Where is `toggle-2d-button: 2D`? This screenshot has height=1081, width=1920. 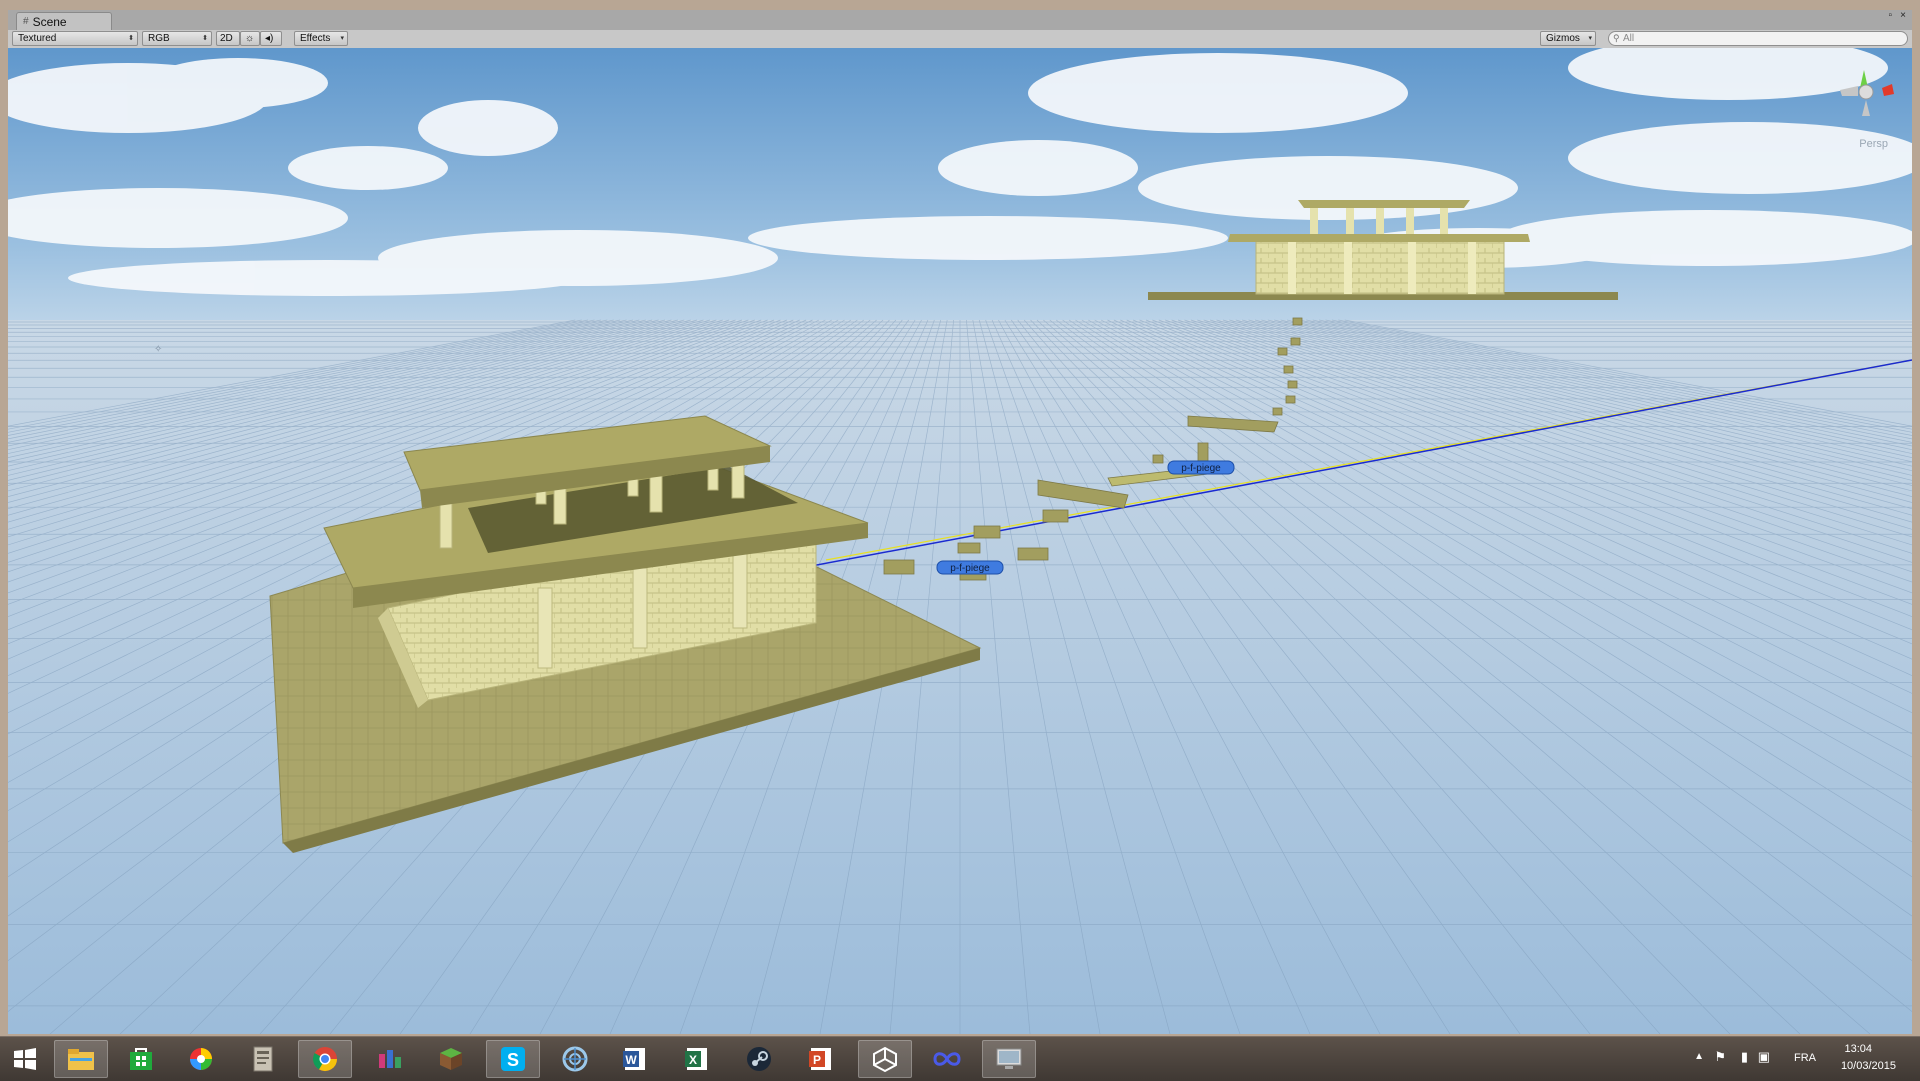 toggle-2d-button: 2D is located at coordinates (228, 38).